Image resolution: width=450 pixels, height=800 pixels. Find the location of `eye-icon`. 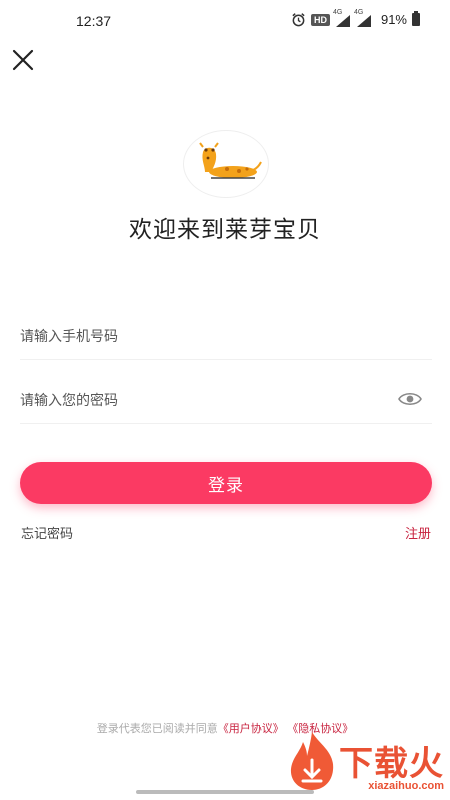

eye-icon is located at coordinates (410, 399).